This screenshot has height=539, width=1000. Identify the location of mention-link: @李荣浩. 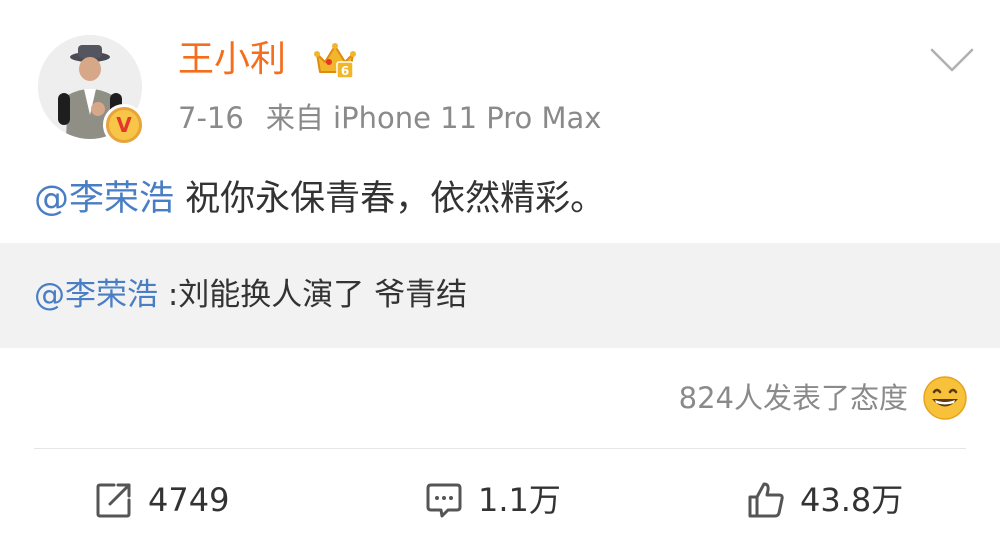
(104, 199).